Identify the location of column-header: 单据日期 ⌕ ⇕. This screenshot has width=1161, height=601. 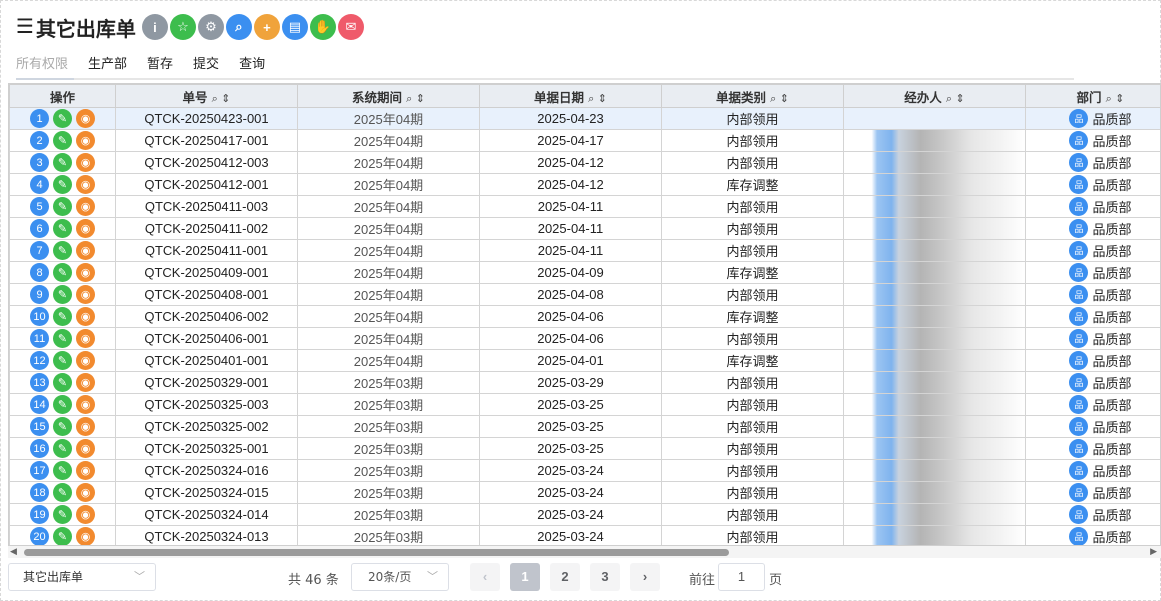
(570, 96).